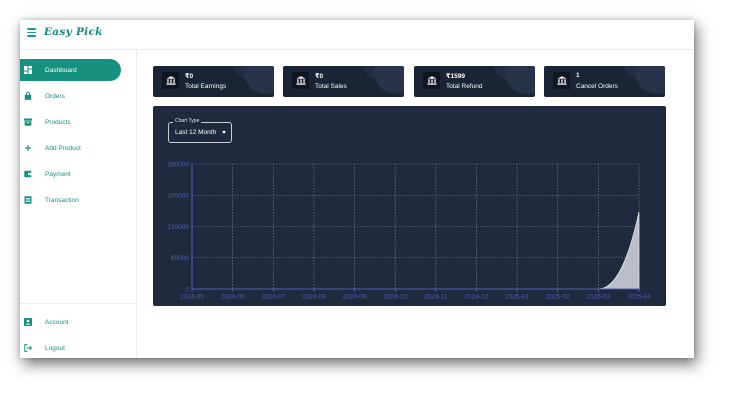 This screenshot has height=401, width=736. What do you see at coordinates (578, 75) in the screenshot?
I see `stat-value: 1` at bounding box center [578, 75].